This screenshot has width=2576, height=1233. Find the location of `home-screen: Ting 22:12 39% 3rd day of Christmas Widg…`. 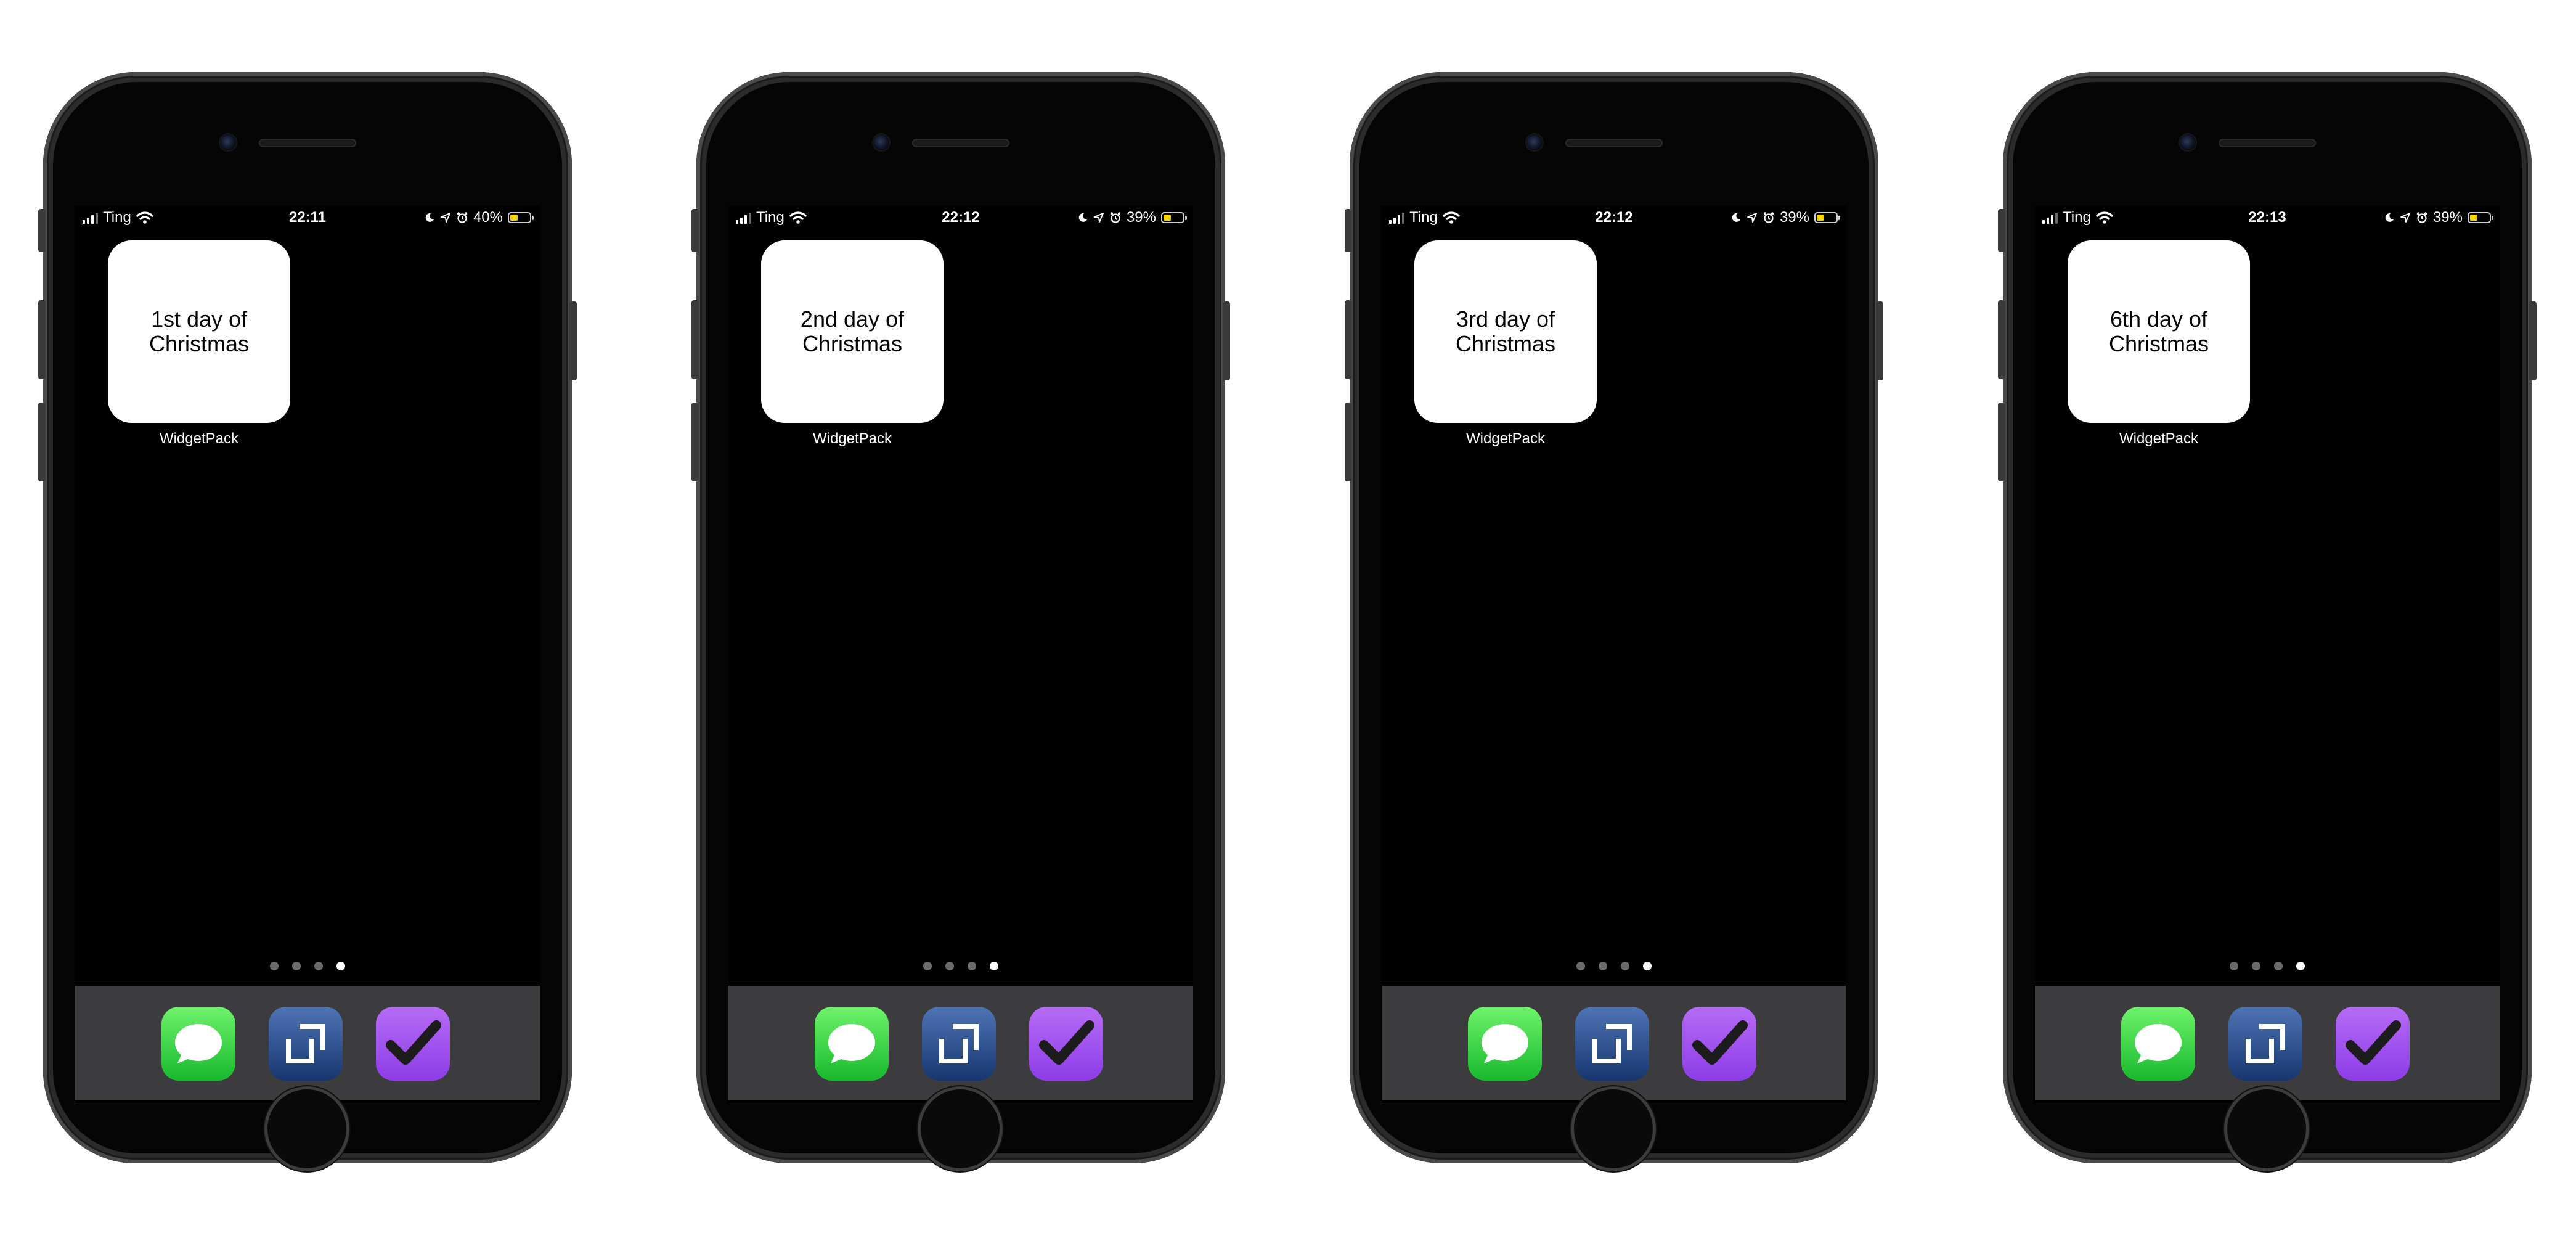

home-screen: Ting 22:12 39% 3rd day of Christmas Widg… is located at coordinates (1614, 654).